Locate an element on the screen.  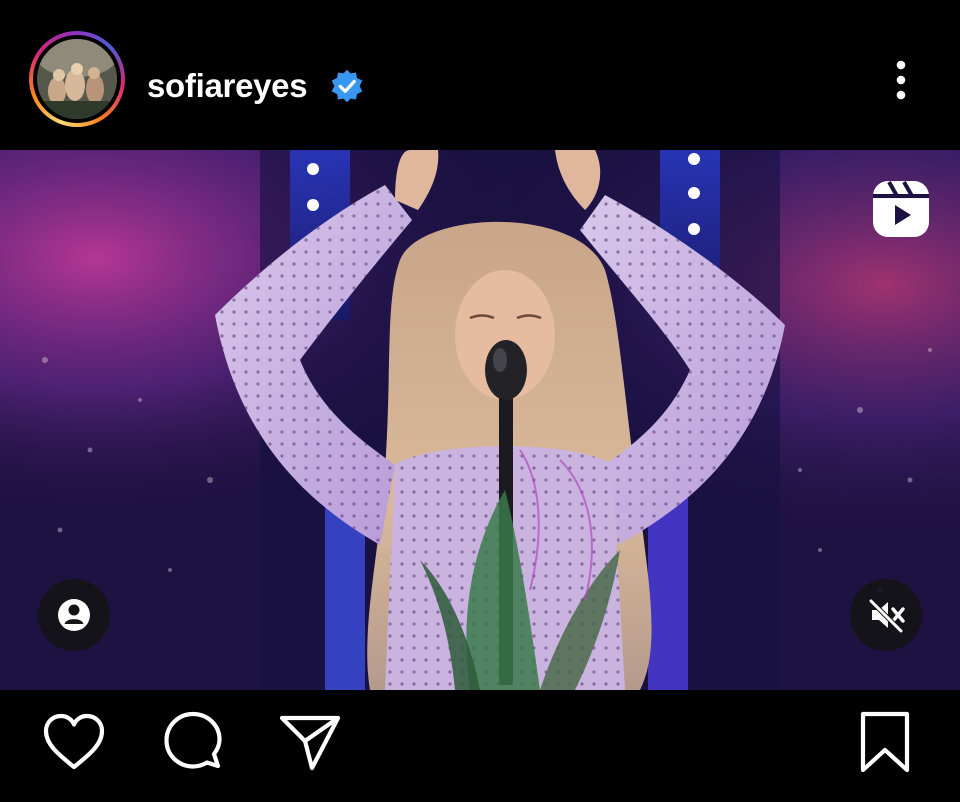
story-ring is located at coordinates (77, 79).